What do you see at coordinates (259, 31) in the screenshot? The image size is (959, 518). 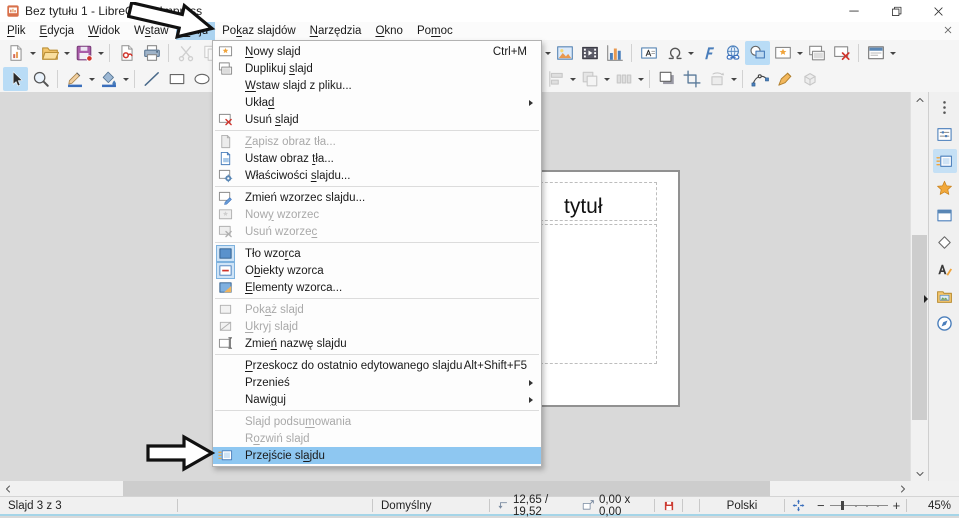 I see `menu-pokaz-slajdow: Po k az slajdów` at bounding box center [259, 31].